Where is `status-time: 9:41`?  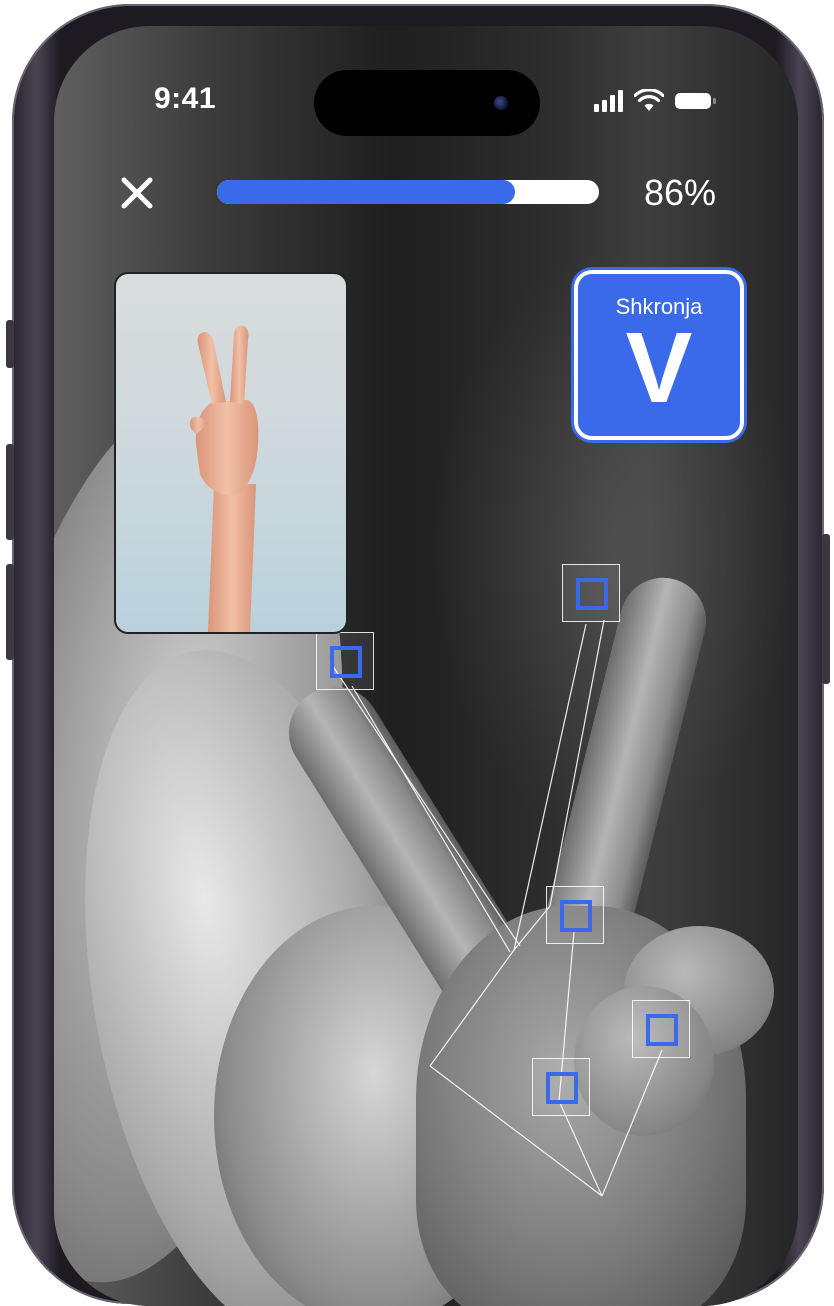 status-time: 9:41 is located at coordinates (185, 98).